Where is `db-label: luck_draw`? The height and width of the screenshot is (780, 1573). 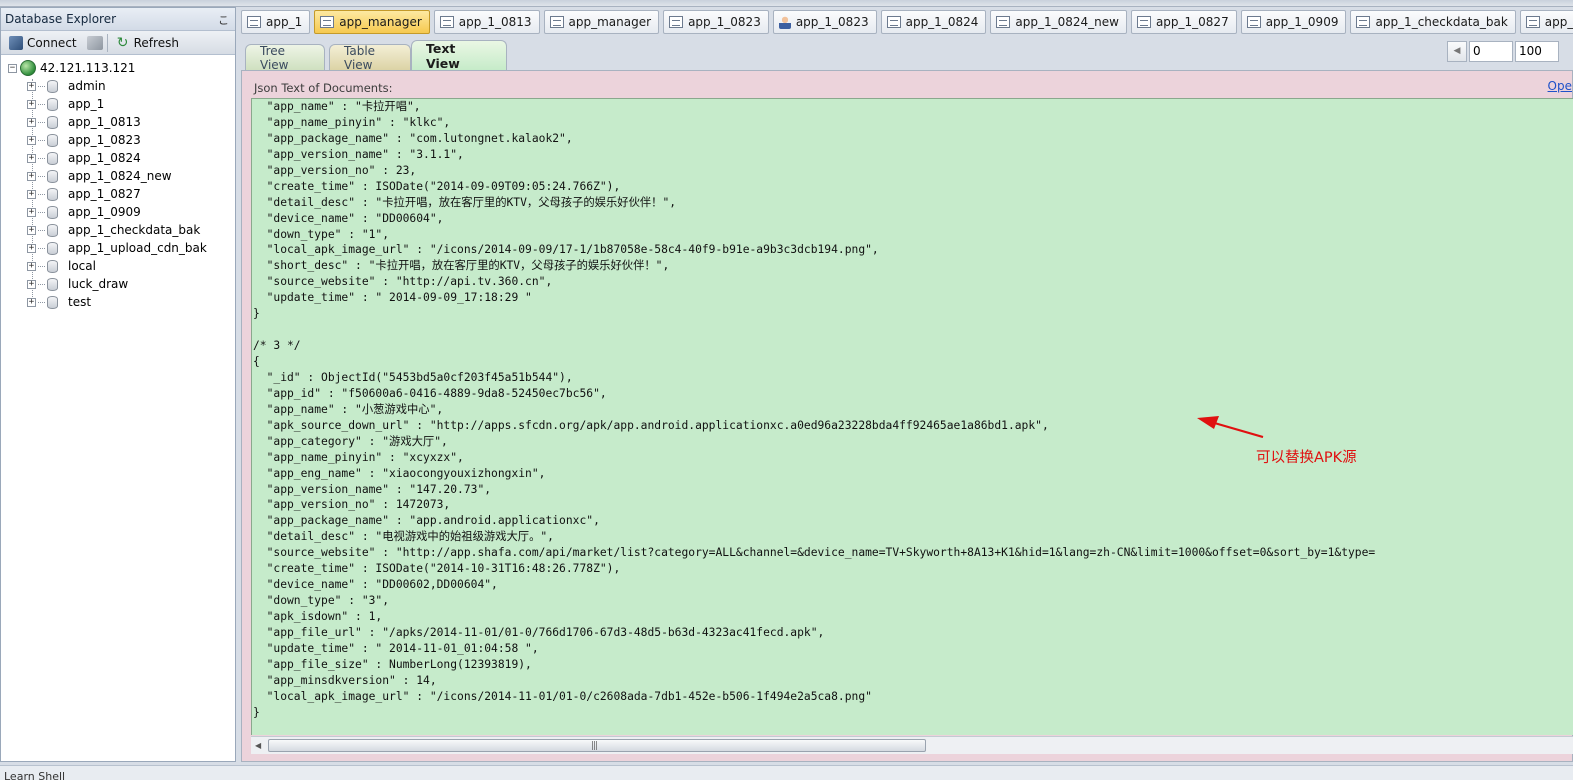 db-label: luck_draw is located at coordinates (98, 284).